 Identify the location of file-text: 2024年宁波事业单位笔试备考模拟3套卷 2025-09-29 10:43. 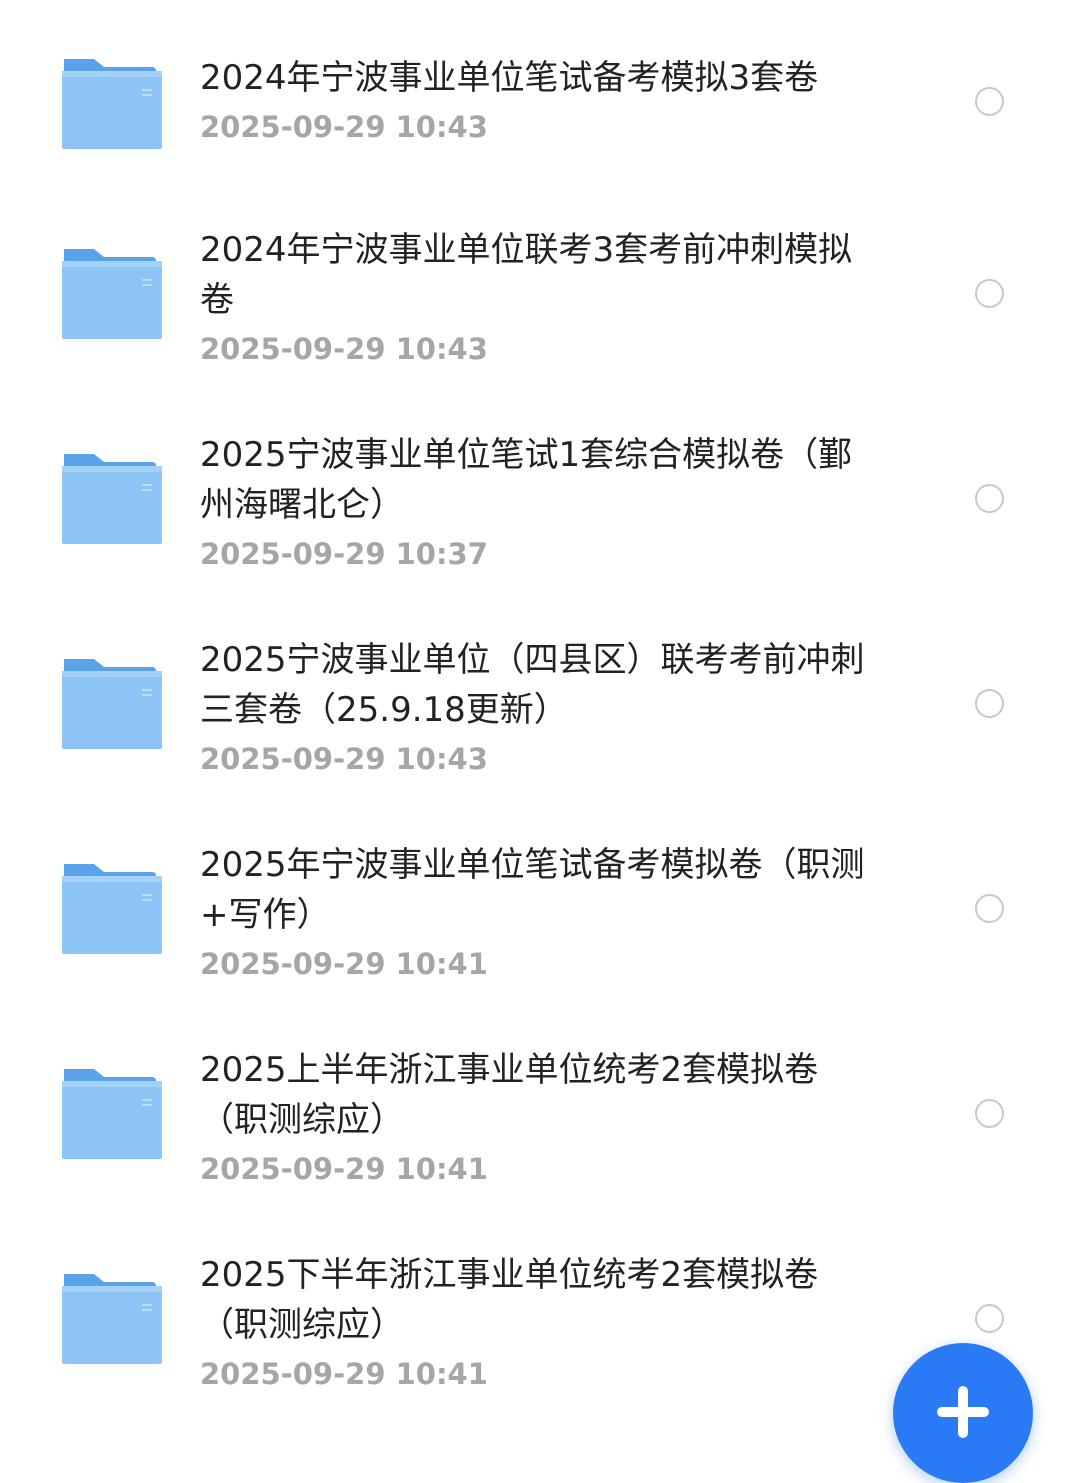
(532, 100).